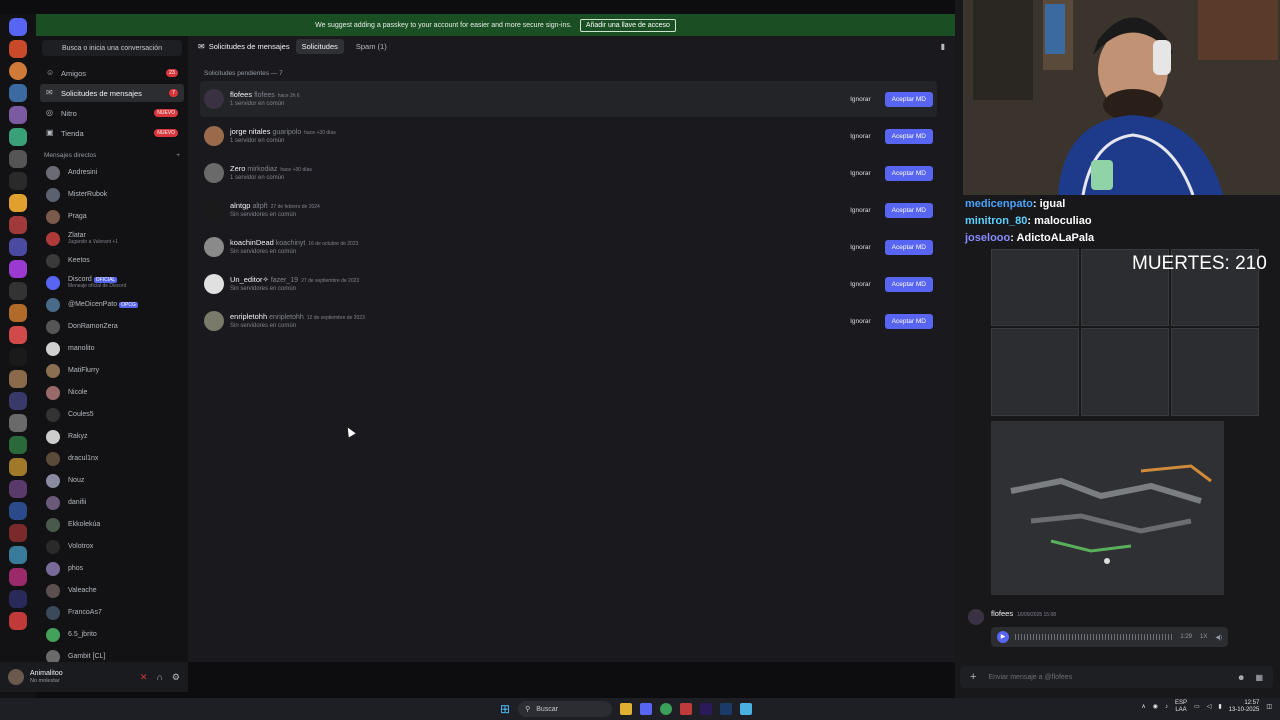 The image size is (1280, 720). I want to click on tab-requests: Solicitudes, so click(319, 46).